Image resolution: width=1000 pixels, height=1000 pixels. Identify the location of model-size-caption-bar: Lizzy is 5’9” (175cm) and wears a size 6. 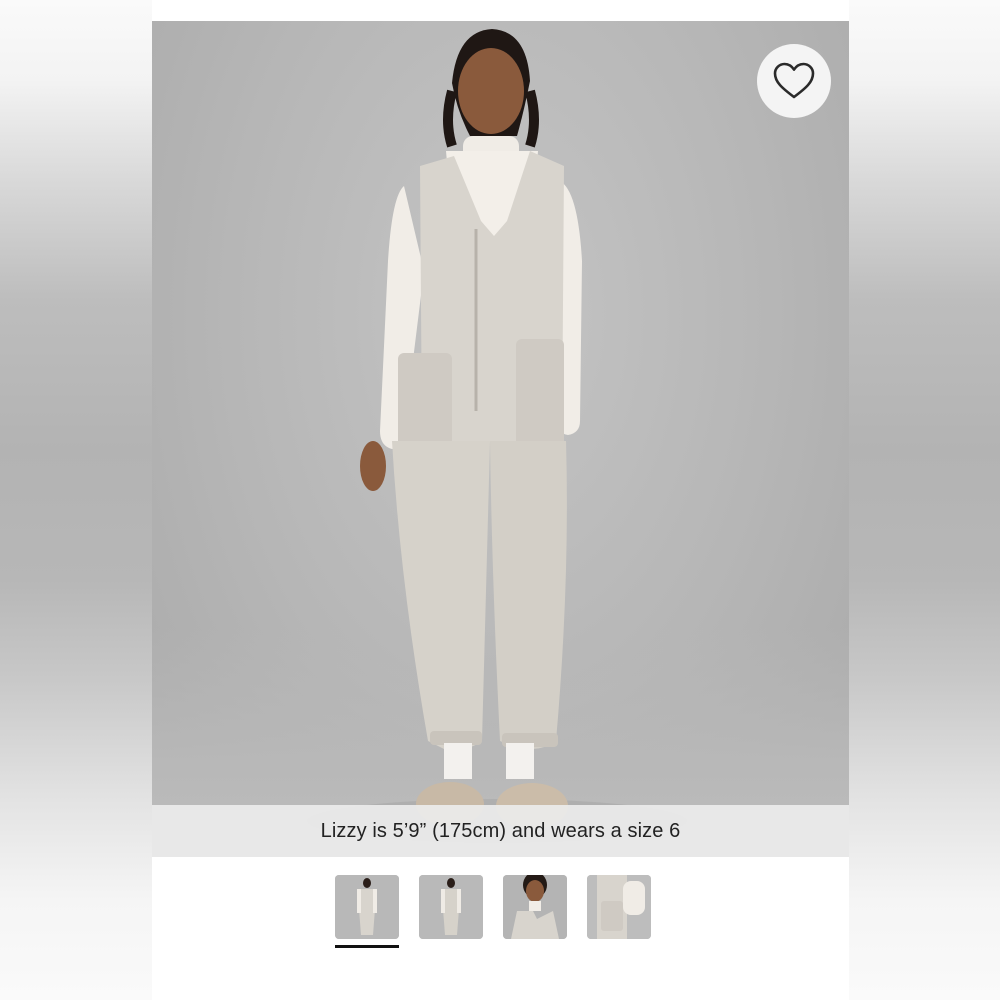
(500, 831).